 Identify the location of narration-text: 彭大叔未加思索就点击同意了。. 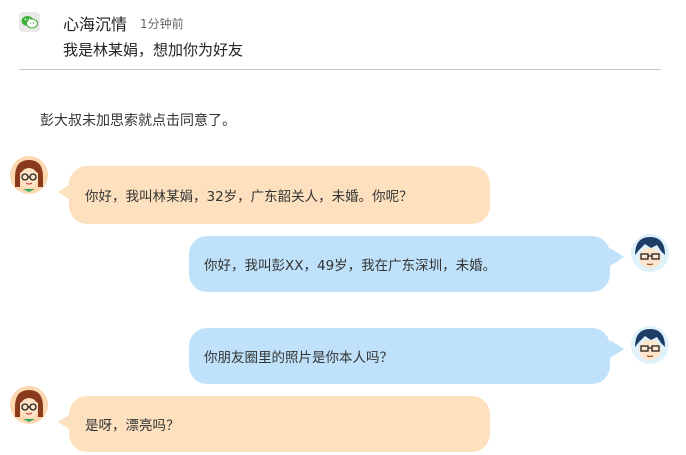
(138, 121).